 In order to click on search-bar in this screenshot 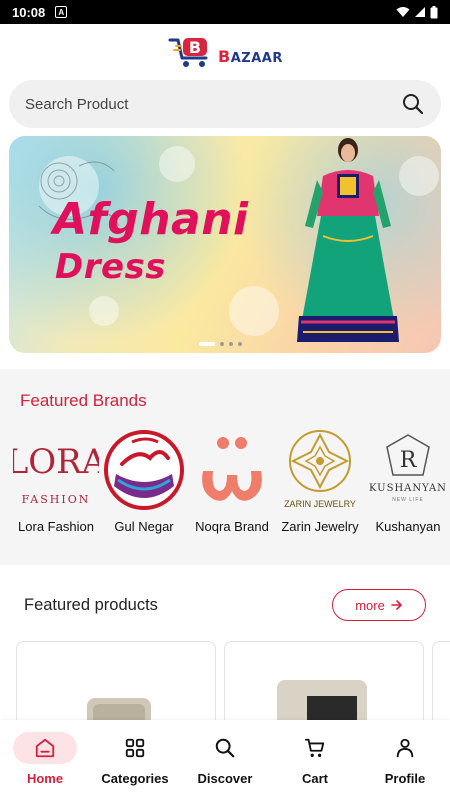, I will do `click(225, 104)`.